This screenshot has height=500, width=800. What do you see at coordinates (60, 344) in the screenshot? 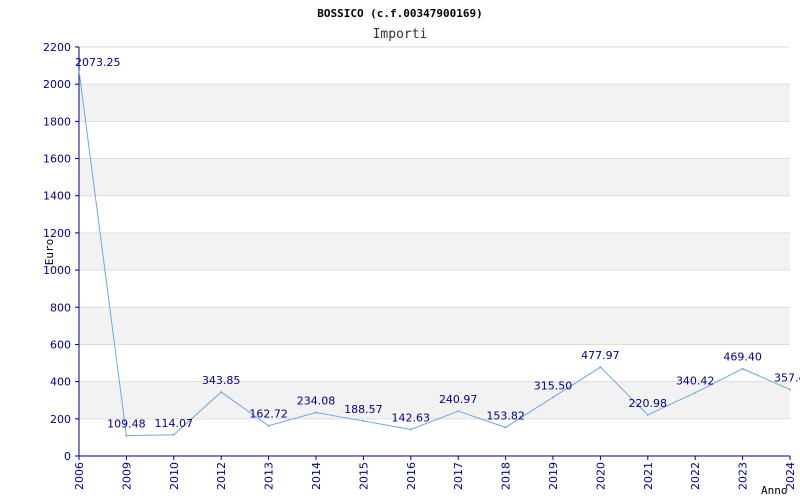
I see `y-tick-label: 600` at bounding box center [60, 344].